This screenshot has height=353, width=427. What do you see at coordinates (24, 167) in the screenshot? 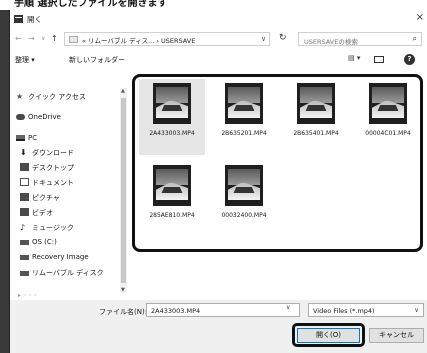
I see `desktop-icon` at bounding box center [24, 167].